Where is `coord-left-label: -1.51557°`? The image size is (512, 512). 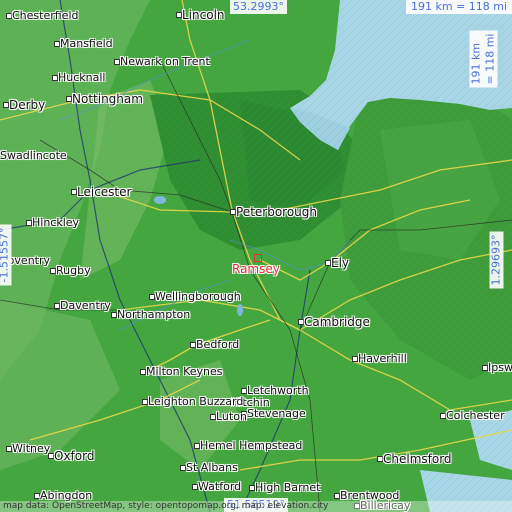 coord-left-label: -1.51557° is located at coordinates (6, 255).